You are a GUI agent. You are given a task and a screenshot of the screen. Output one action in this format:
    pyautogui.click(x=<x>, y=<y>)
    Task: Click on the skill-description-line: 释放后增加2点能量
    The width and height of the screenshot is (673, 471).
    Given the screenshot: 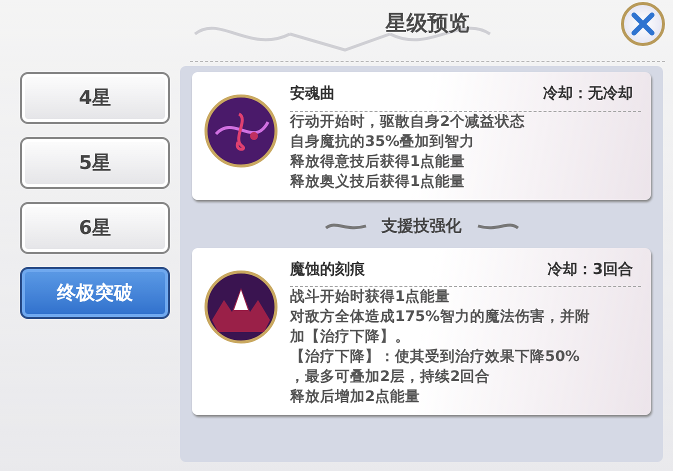 What is the action you would take?
    pyautogui.click(x=356, y=397)
    